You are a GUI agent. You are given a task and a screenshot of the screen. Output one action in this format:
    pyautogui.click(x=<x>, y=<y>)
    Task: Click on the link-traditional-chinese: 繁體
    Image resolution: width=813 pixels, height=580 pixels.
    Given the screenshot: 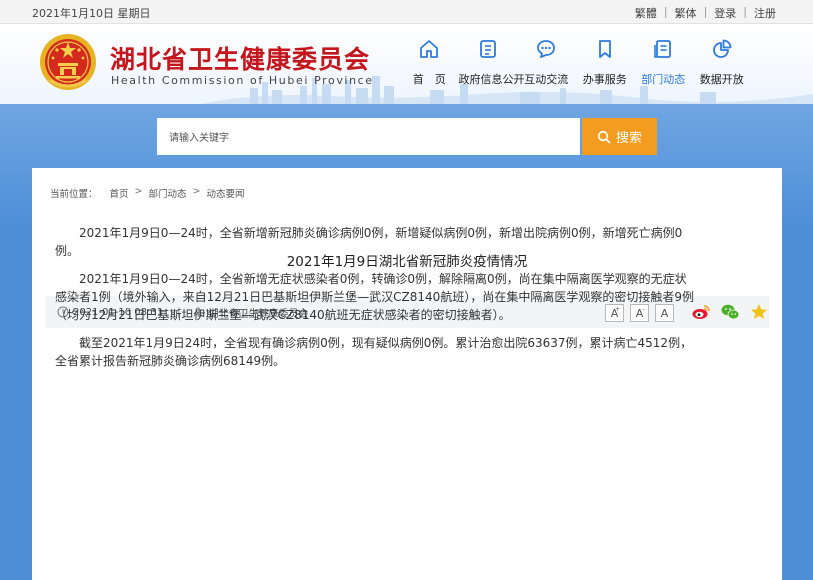 What is the action you would take?
    pyautogui.click(x=646, y=13)
    